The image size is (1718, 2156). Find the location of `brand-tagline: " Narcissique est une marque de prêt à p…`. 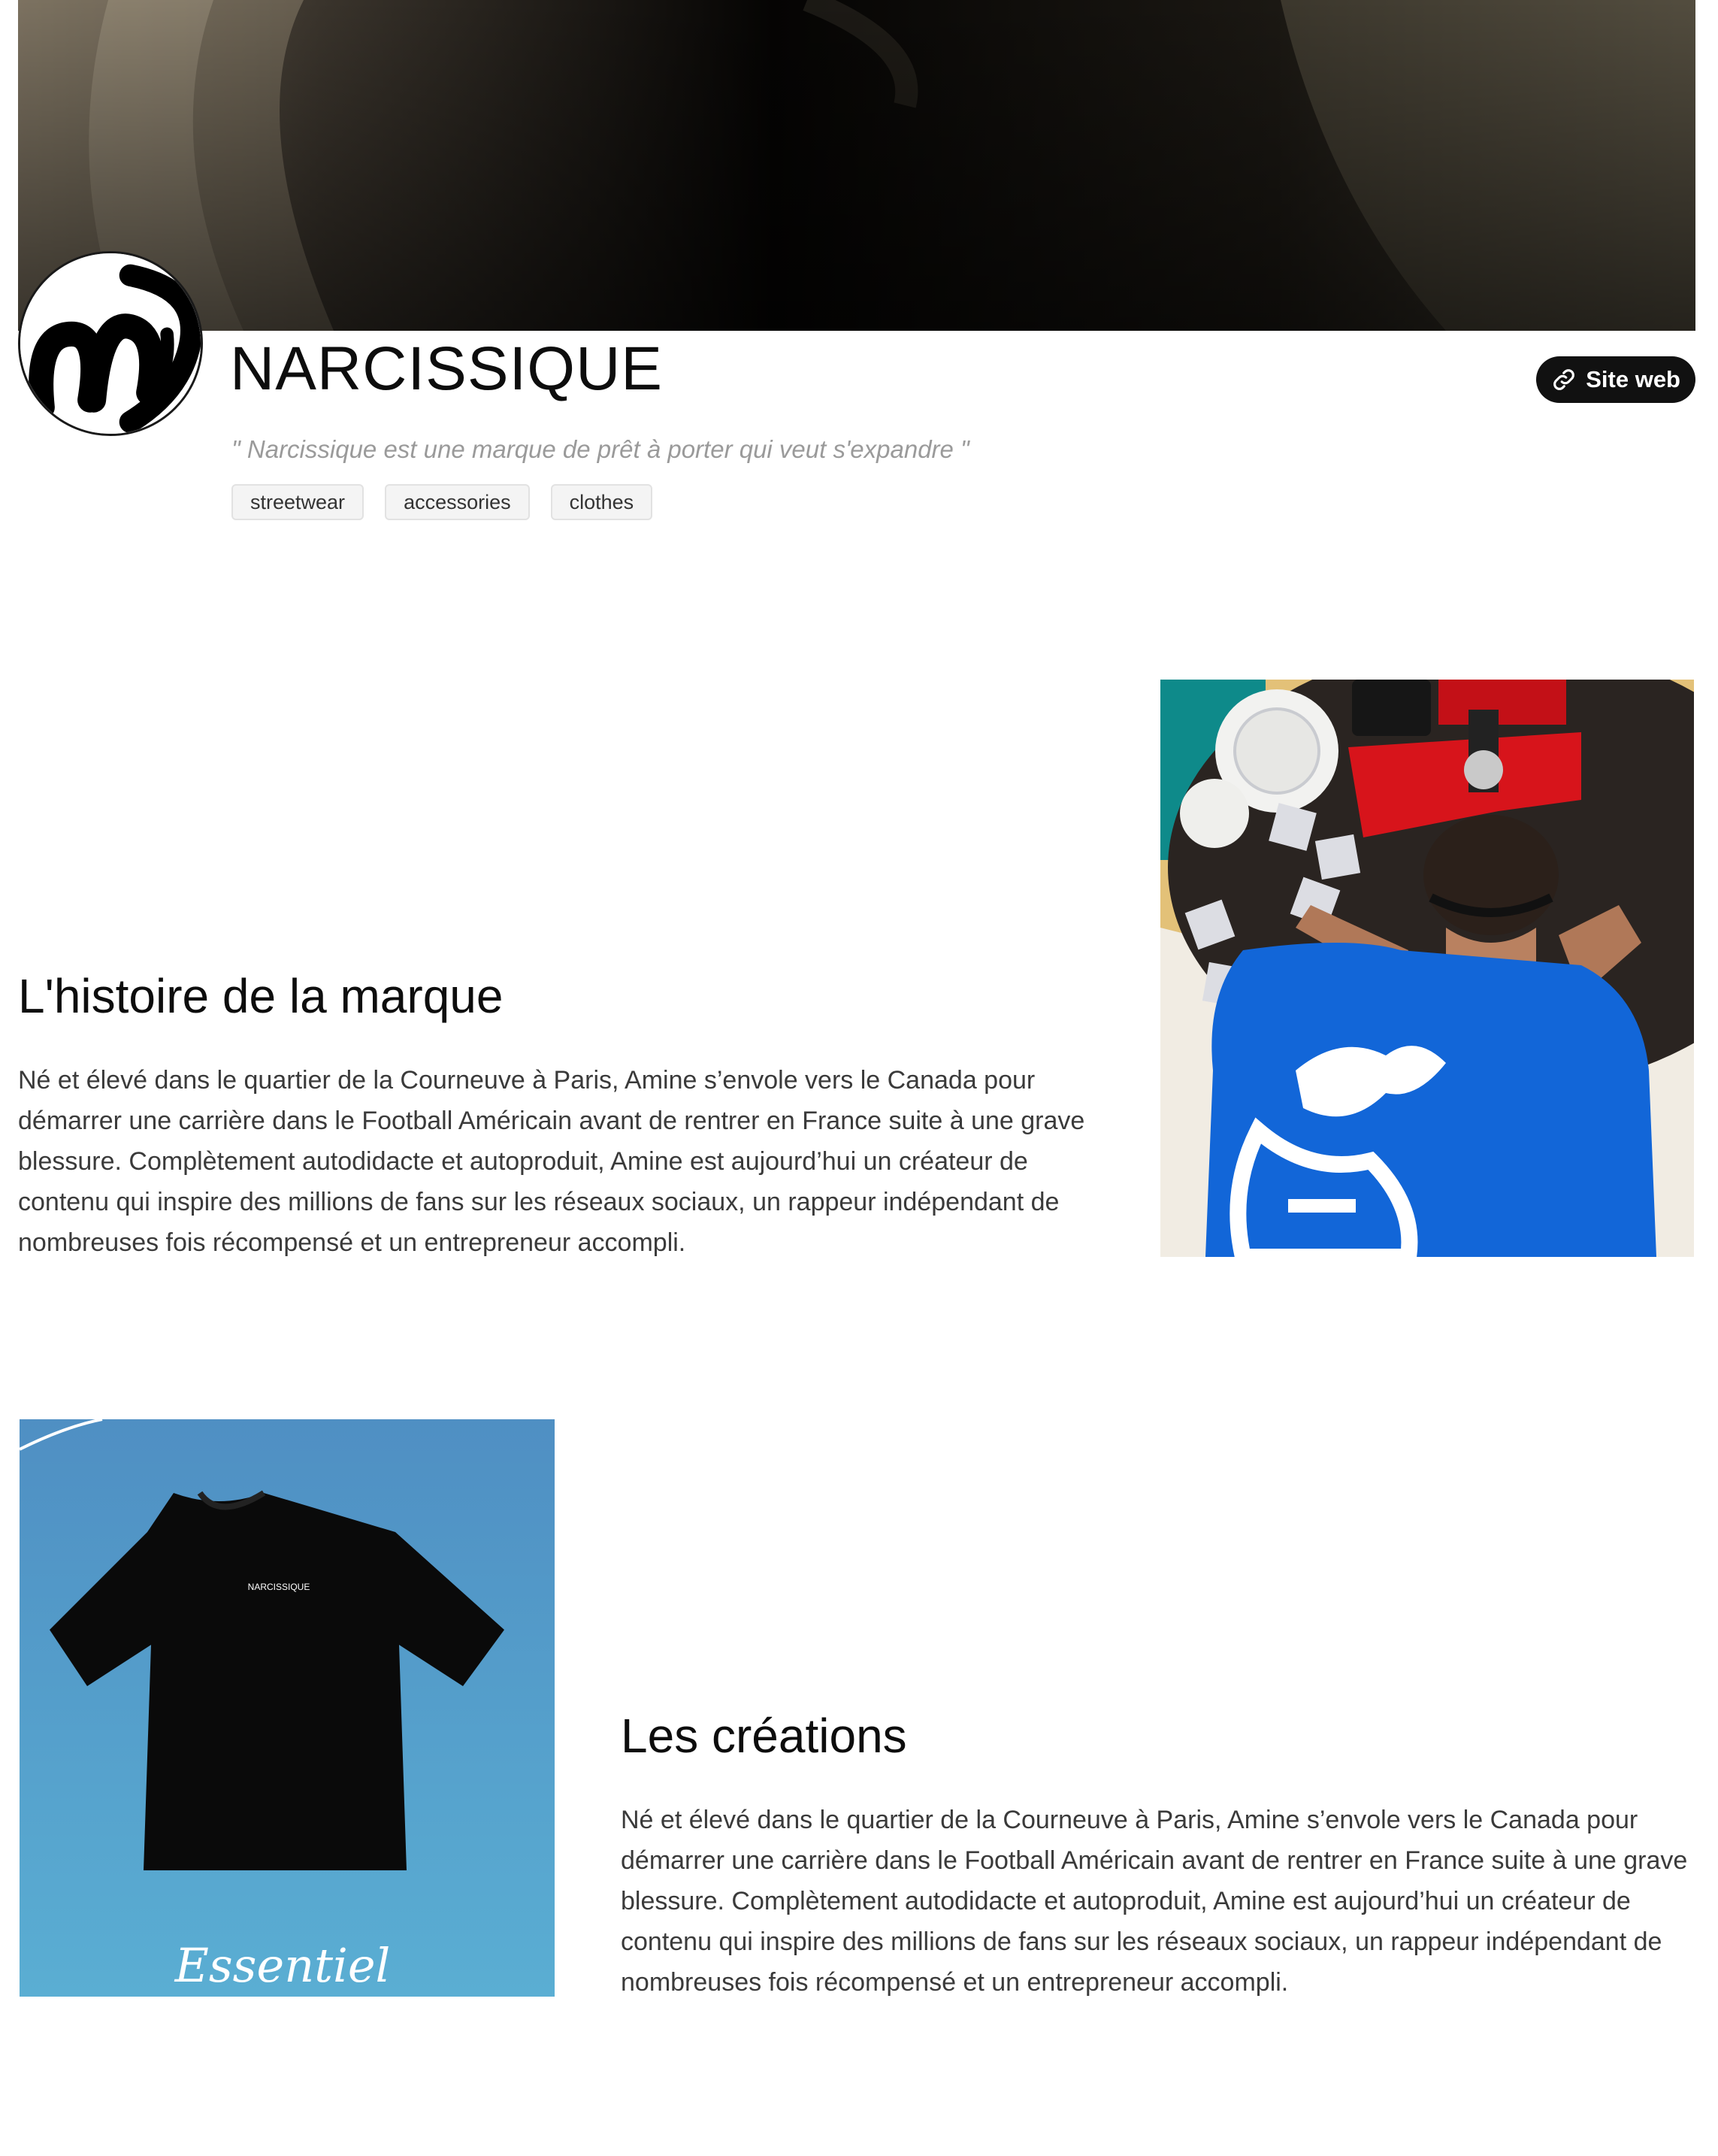

brand-tagline: " Narcissique est une marque de prêt à p… is located at coordinates (600, 449).